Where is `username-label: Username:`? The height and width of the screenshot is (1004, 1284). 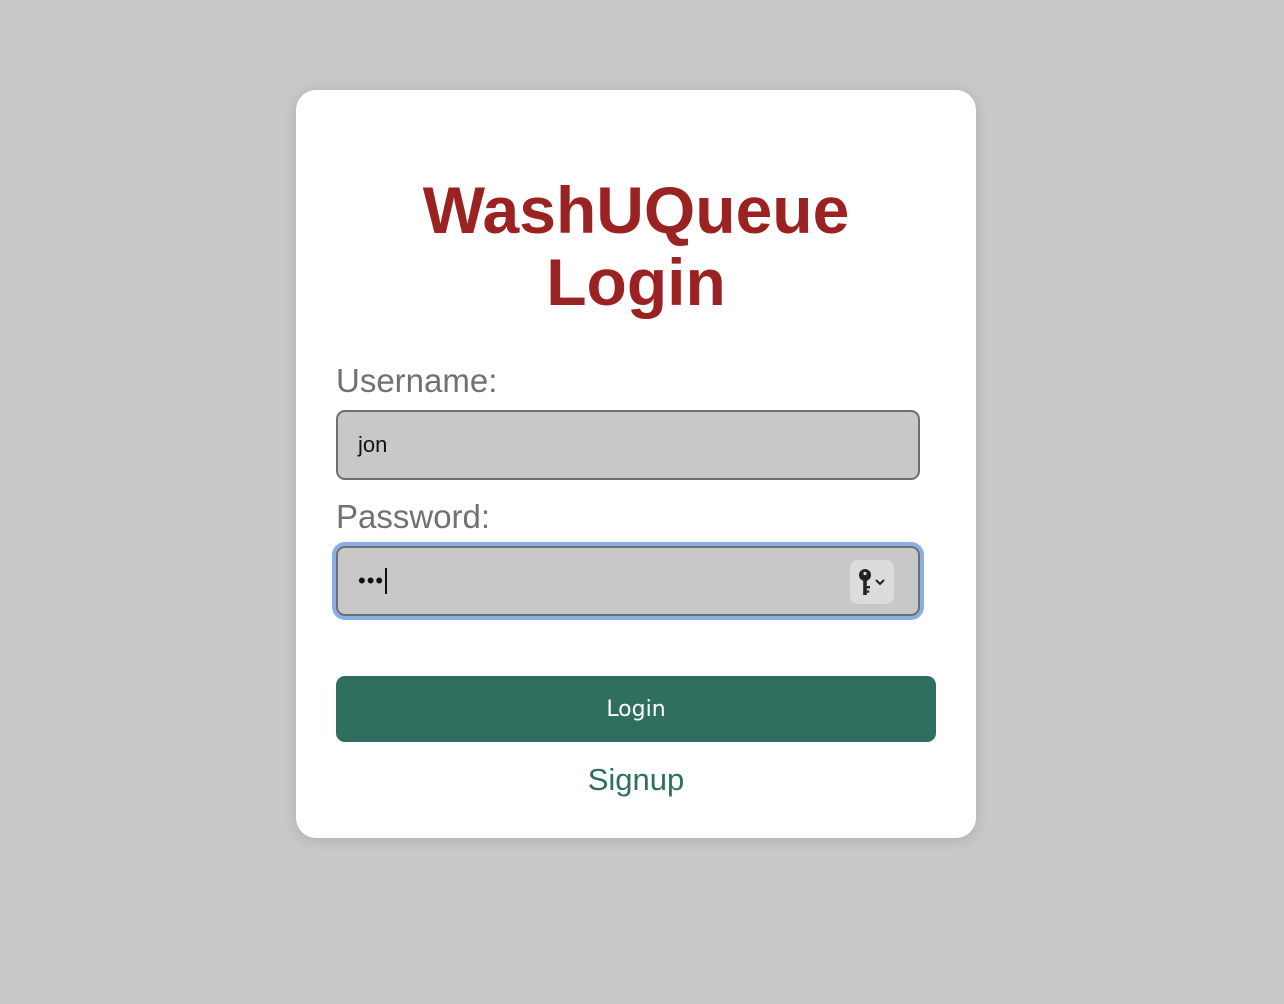
username-label: Username: is located at coordinates (417, 380).